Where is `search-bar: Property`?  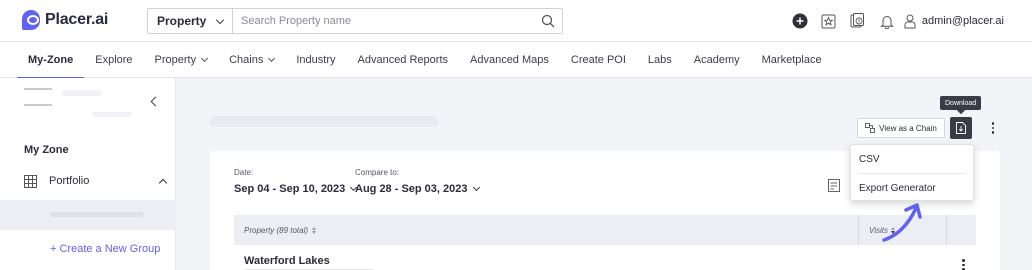
search-bar: Property is located at coordinates (355, 21).